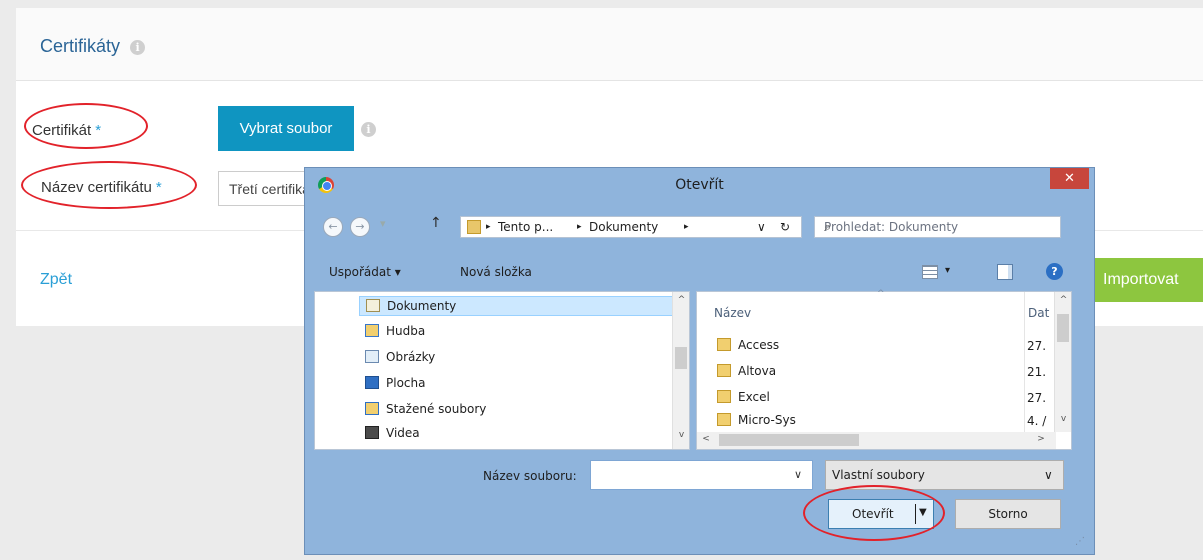 The image size is (1203, 560). Describe the element at coordinates (876, 440) in the screenshot. I see `file-list-hscrollbar: < >` at that location.